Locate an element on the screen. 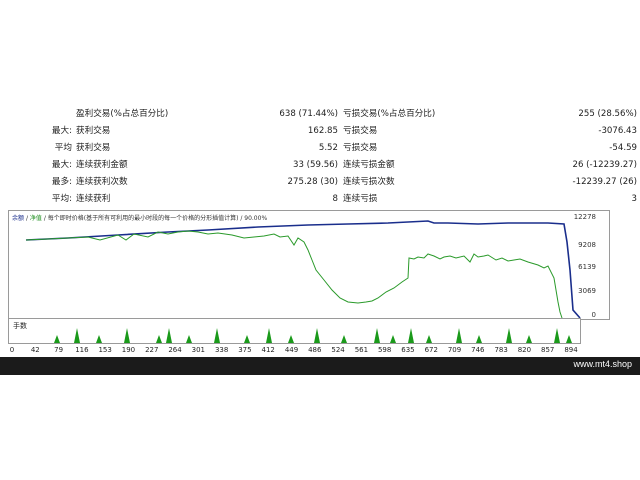 The image size is (640, 480). x-tick: 153 is located at coordinates (105, 350).